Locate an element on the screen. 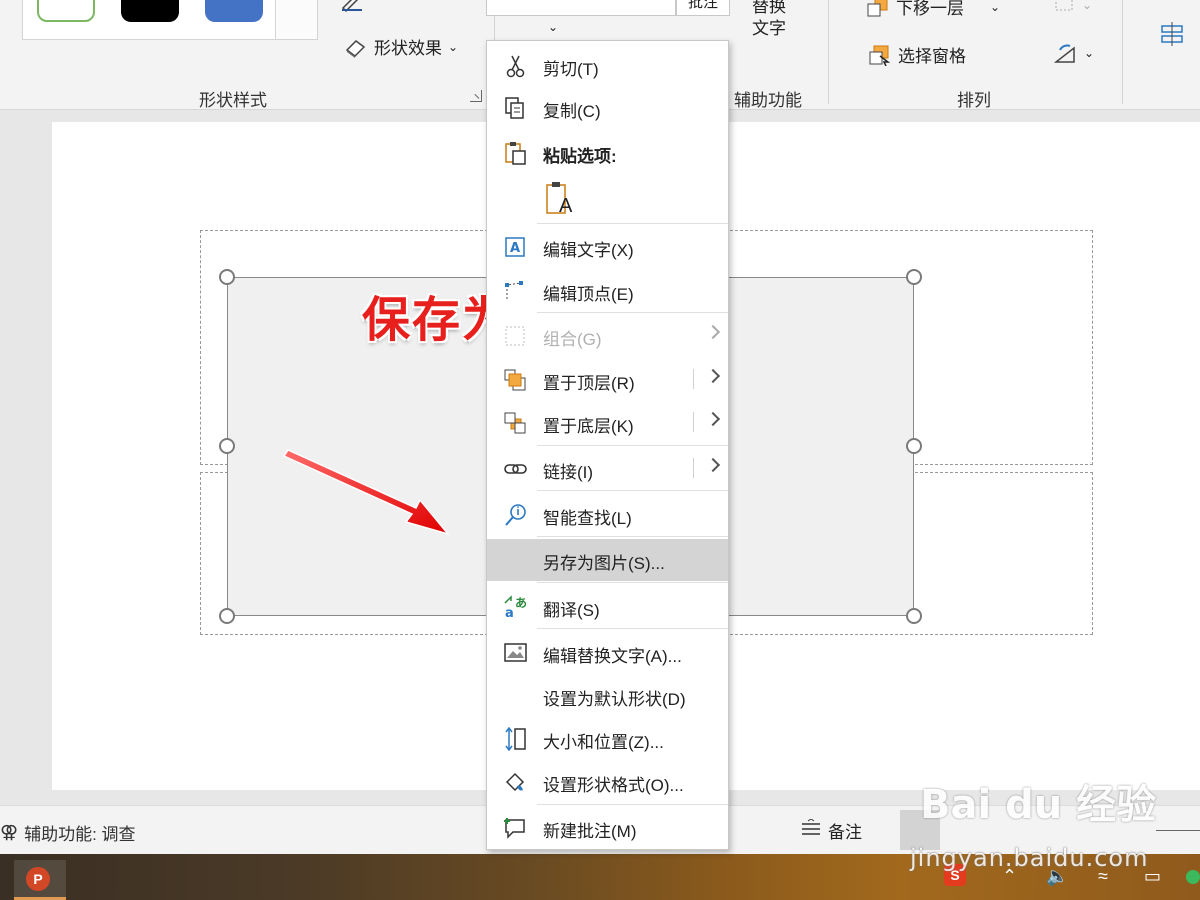 The width and height of the screenshot is (1200, 900). style-swatch-blue is located at coordinates (234, 11).